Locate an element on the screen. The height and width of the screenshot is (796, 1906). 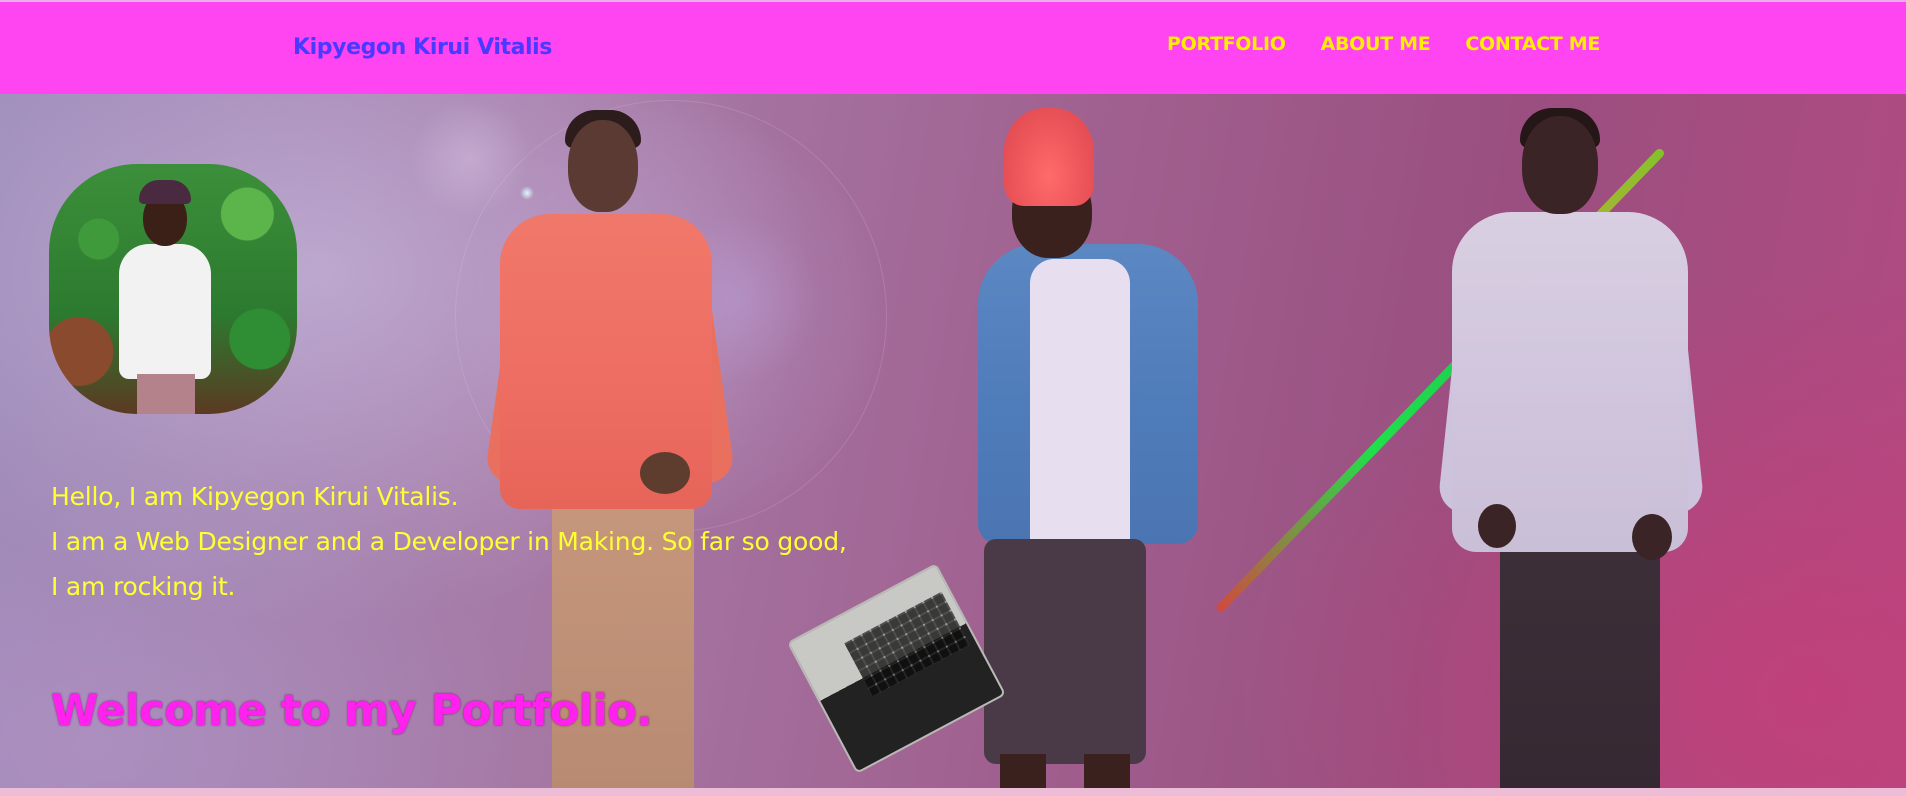
nav-portfolio-link: PORTFOLIO is located at coordinates (1226, 44).